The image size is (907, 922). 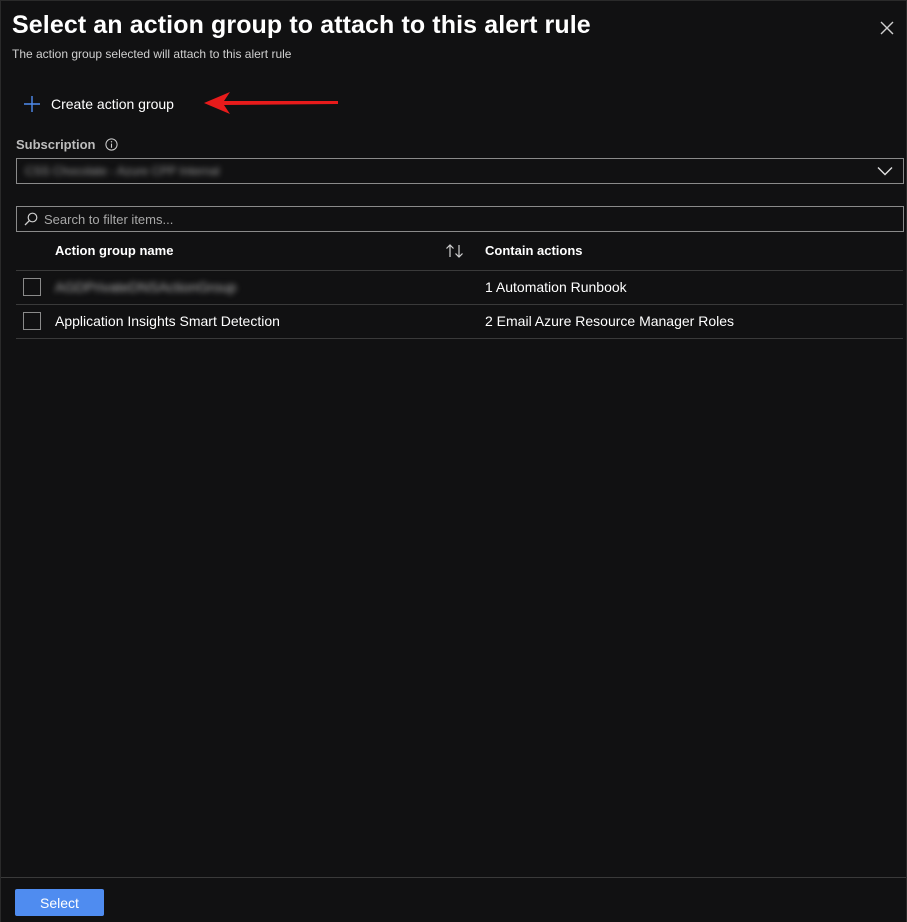 What do you see at coordinates (885, 171) in the screenshot?
I see `chevron-down-icon` at bounding box center [885, 171].